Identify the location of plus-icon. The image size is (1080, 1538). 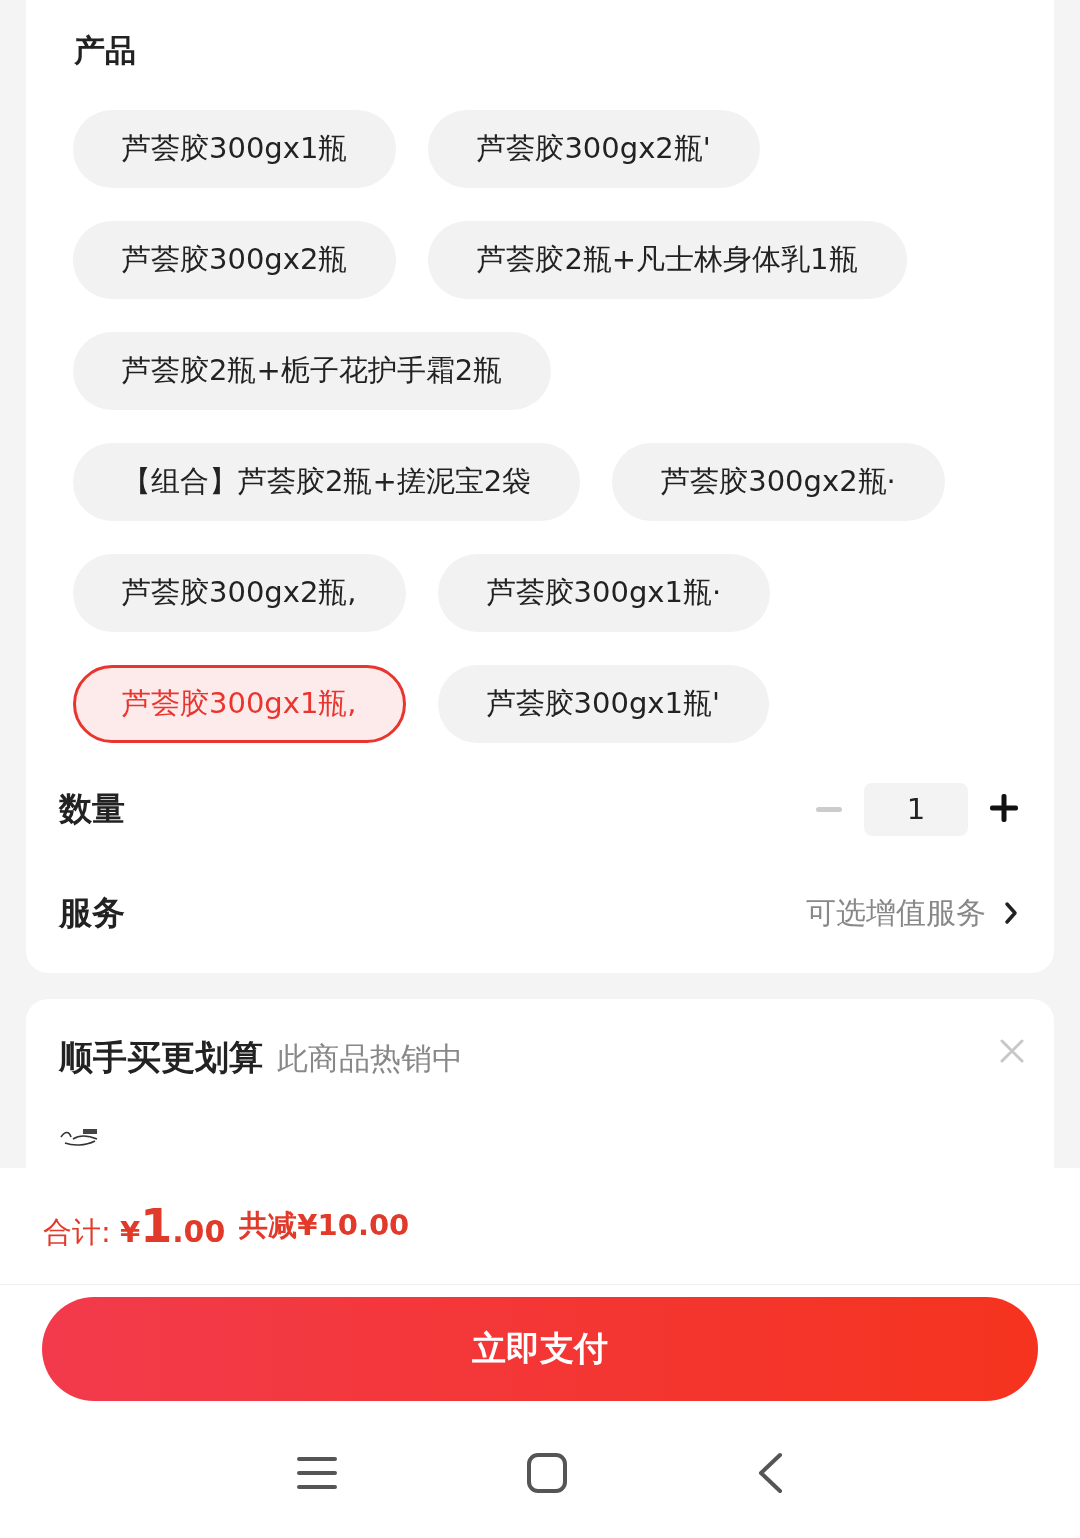
(1004, 807).